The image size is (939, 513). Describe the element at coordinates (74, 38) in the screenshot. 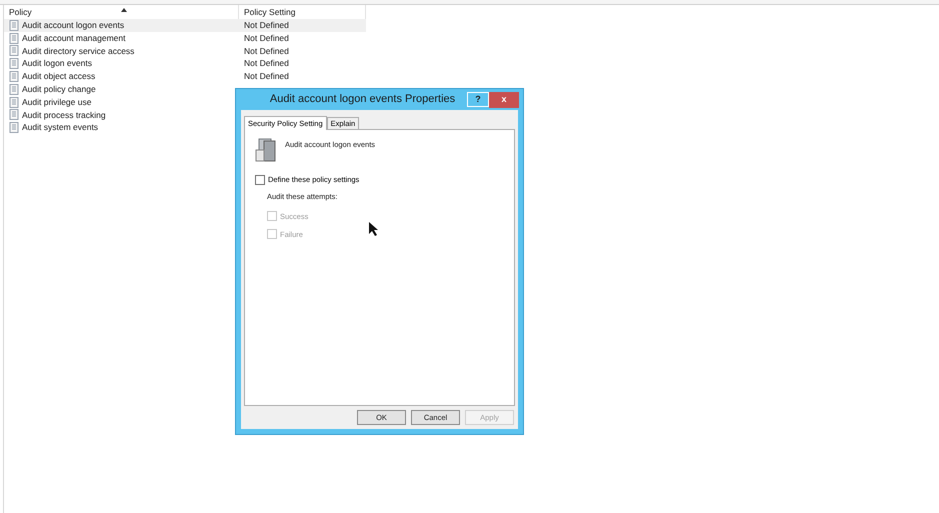

I see `table-cell: Audit account management` at that location.